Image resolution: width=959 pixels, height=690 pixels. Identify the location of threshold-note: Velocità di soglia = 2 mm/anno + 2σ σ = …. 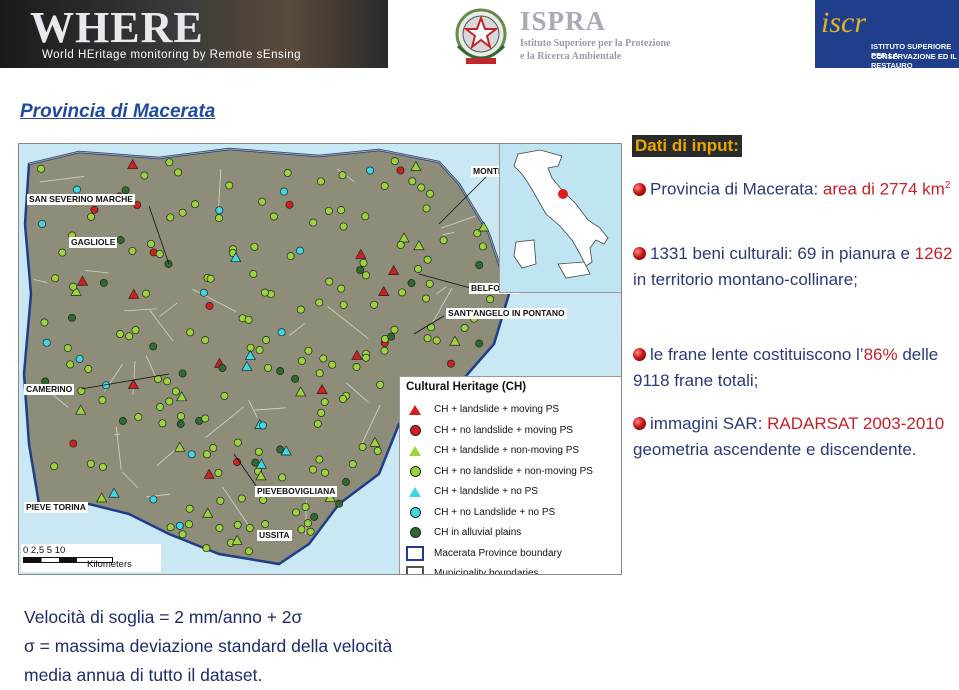
(304, 646).